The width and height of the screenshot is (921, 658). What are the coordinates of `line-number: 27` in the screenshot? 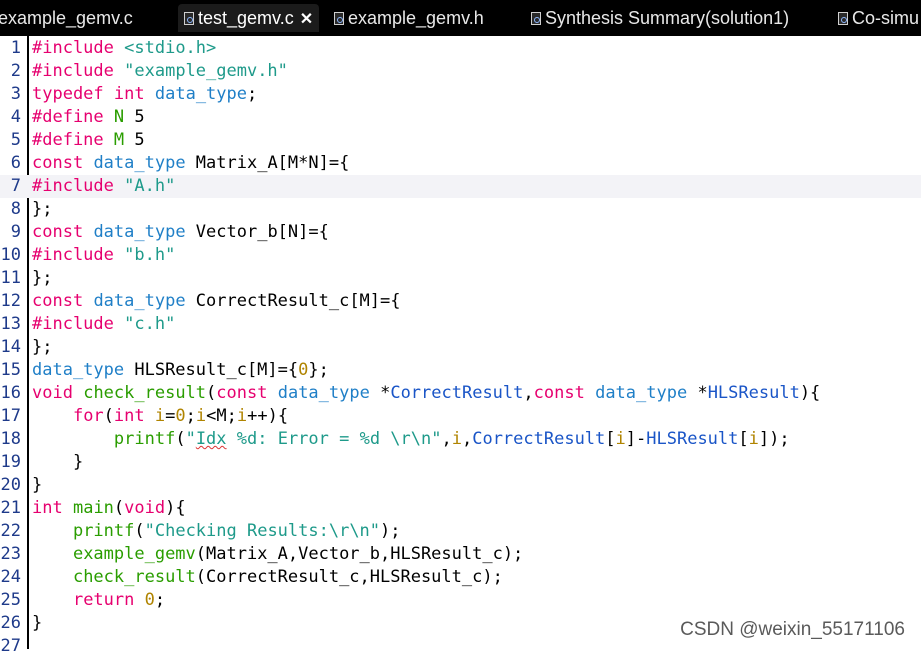 It's located at (10, 646).